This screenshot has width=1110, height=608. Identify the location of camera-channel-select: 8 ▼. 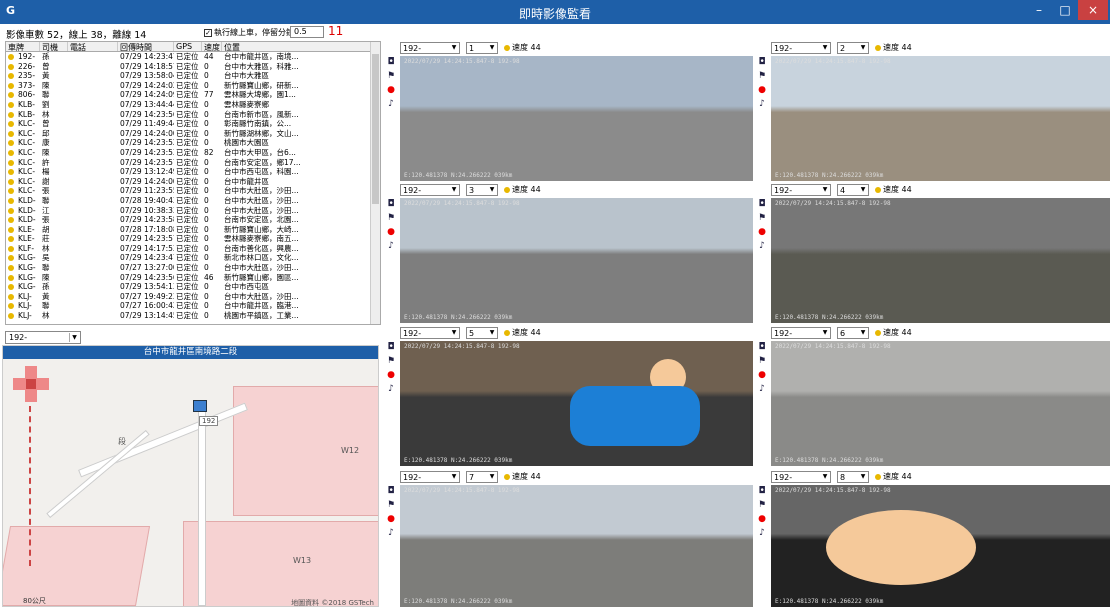
(853, 477).